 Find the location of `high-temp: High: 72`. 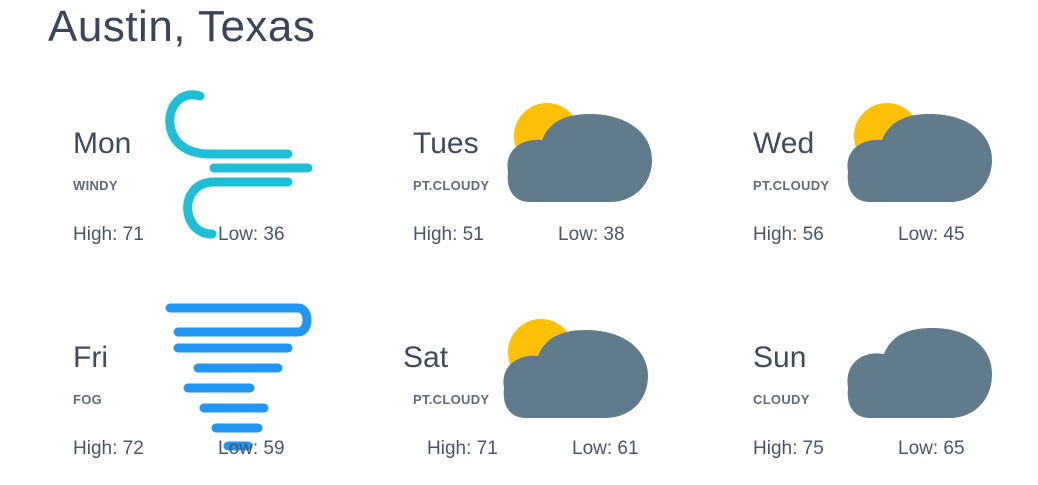

high-temp: High: 72 is located at coordinates (108, 448).